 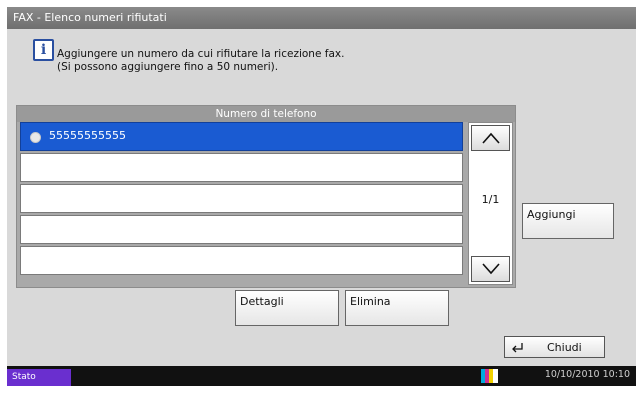 I want to click on scroll-up-button, so click(x=490, y=138).